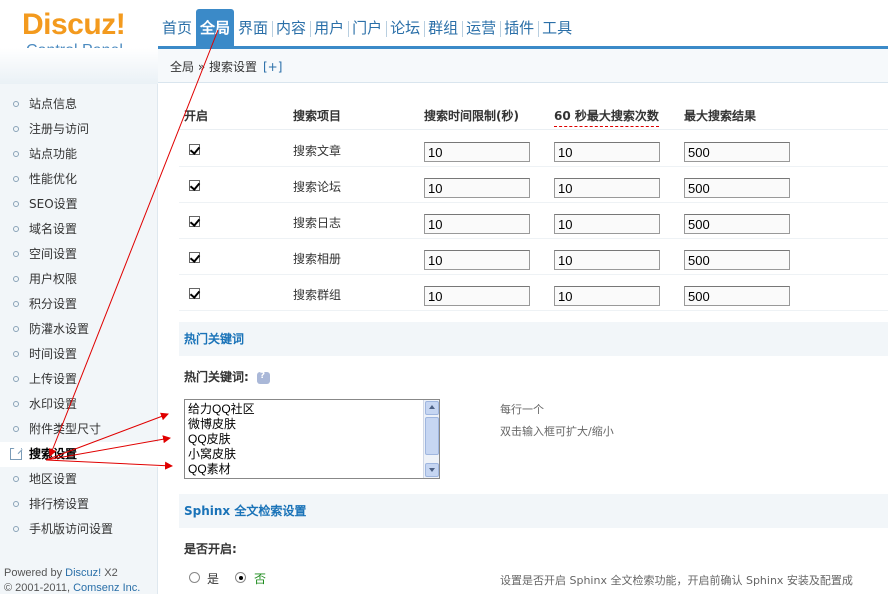  Describe the element at coordinates (606, 117) in the screenshot. I see `header-max-count: 60 秒最大搜索次数` at that location.